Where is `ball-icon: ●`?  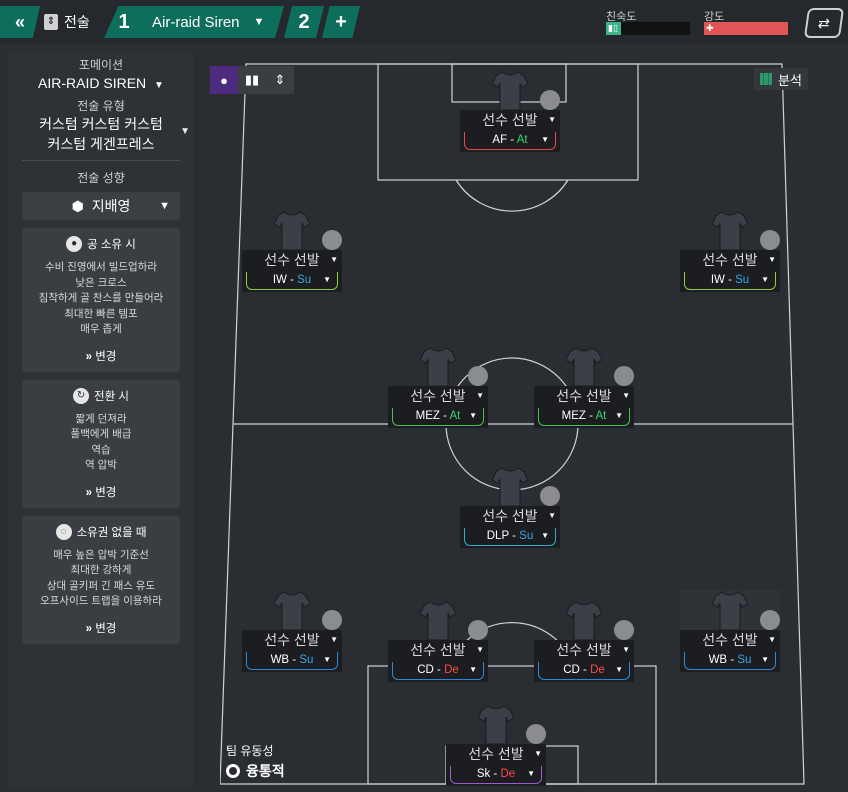
ball-icon: ● is located at coordinates (74, 244).